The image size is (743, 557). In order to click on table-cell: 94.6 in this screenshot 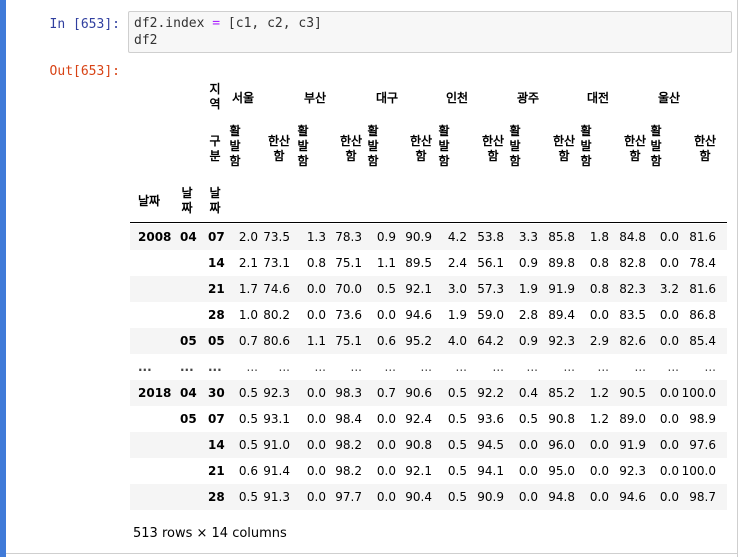, I will do `click(418, 315)`.